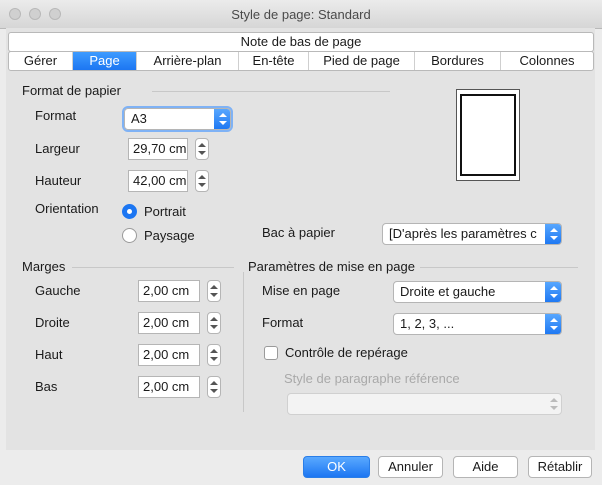 Image resolution: width=602 pixels, height=485 pixels. Describe the element at coordinates (301, 42) in the screenshot. I see `tab-footnote: Note de bas de page` at that location.